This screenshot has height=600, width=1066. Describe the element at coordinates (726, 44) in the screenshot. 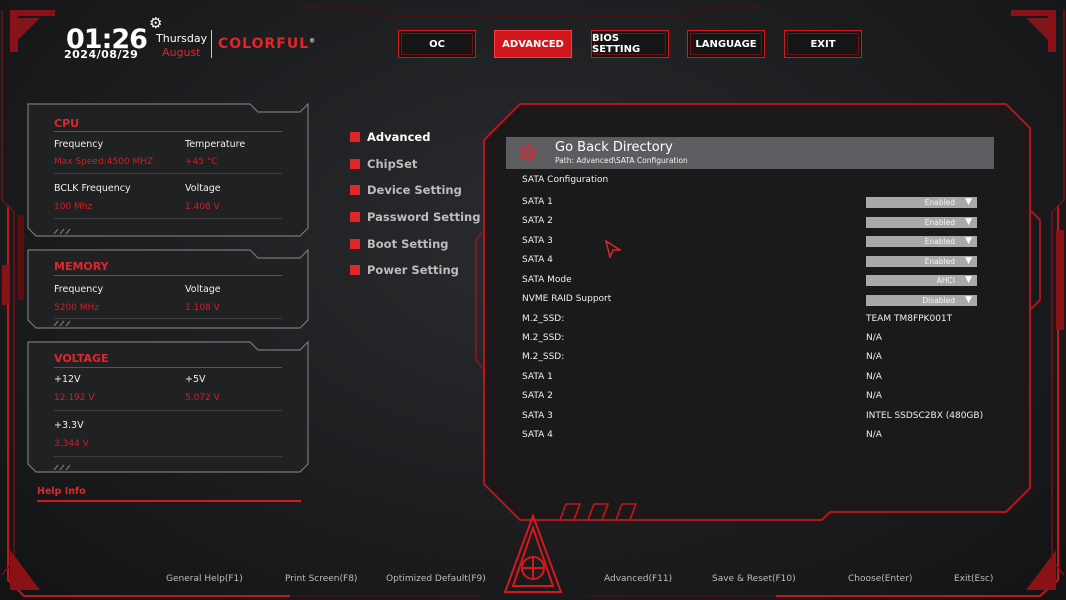

I see `tab-language: LANGUAGE` at that location.